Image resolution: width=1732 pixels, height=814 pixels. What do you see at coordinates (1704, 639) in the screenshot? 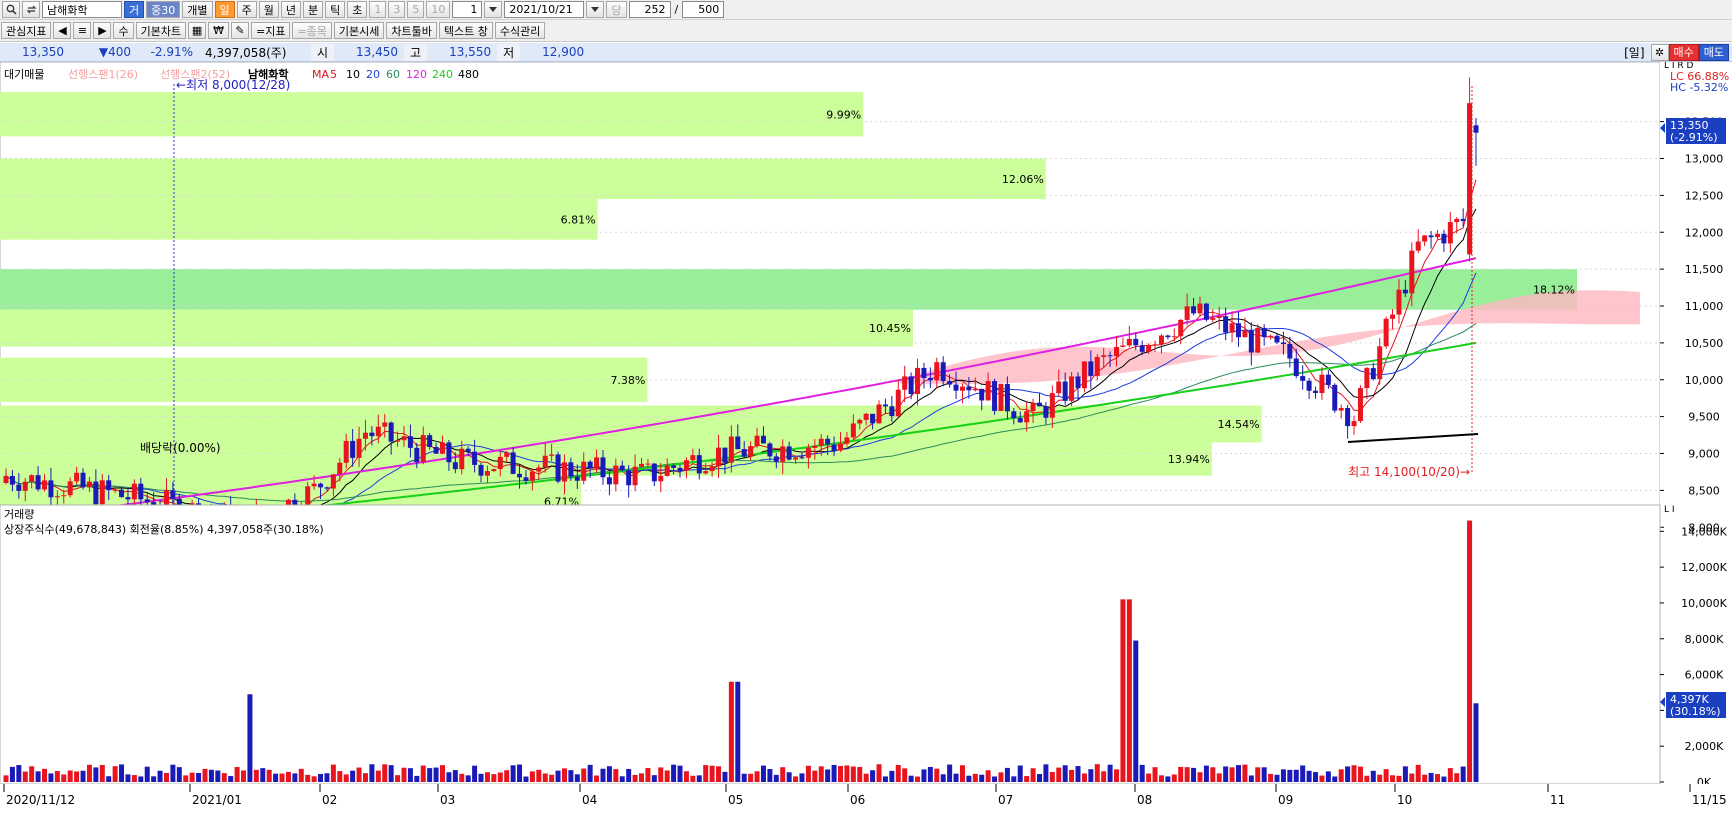
I see `volume-y-tick-label: 8,000K` at bounding box center [1704, 639].